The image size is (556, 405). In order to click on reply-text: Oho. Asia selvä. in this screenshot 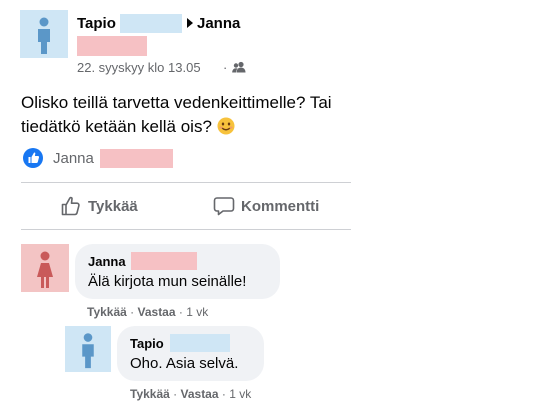, I will do `click(184, 363)`.